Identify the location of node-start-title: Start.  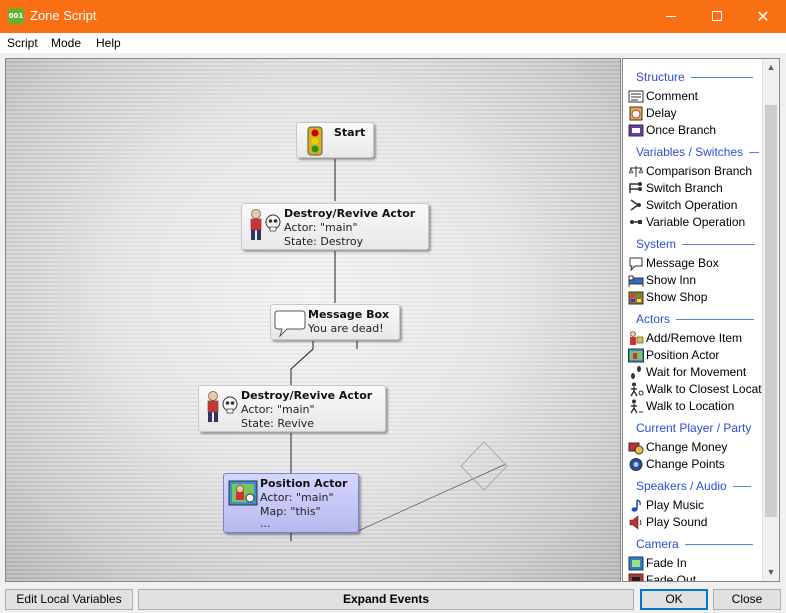
(350, 132).